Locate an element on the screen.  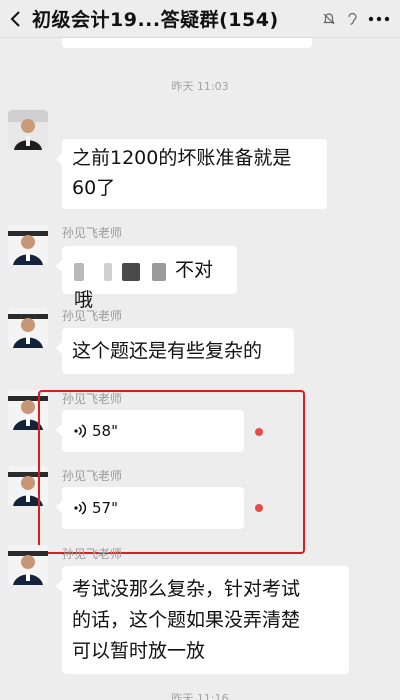
timestamp: 昨天 11:16 is located at coordinates (200, 696).